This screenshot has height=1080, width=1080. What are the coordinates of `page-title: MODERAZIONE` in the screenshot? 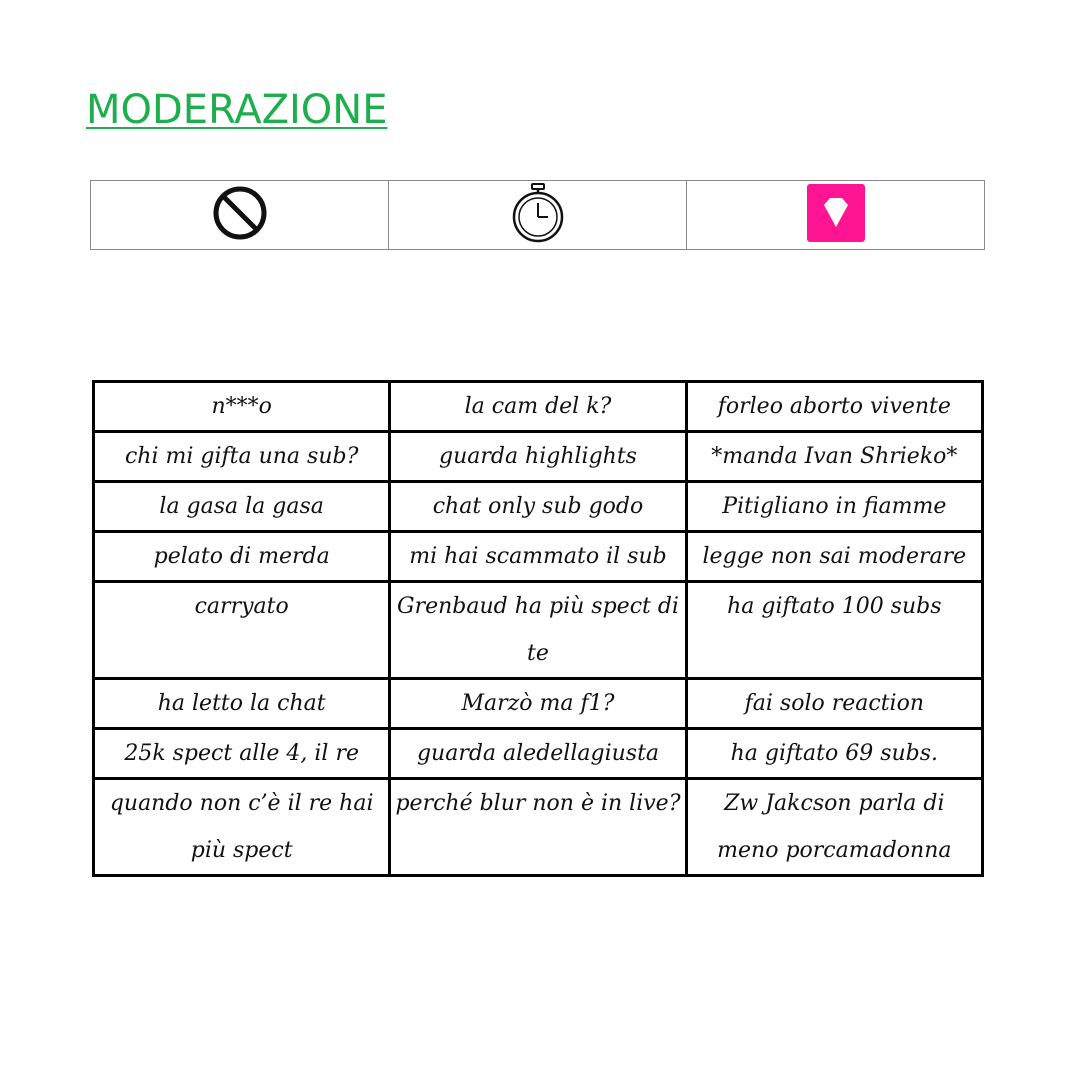 It's located at (237, 110).